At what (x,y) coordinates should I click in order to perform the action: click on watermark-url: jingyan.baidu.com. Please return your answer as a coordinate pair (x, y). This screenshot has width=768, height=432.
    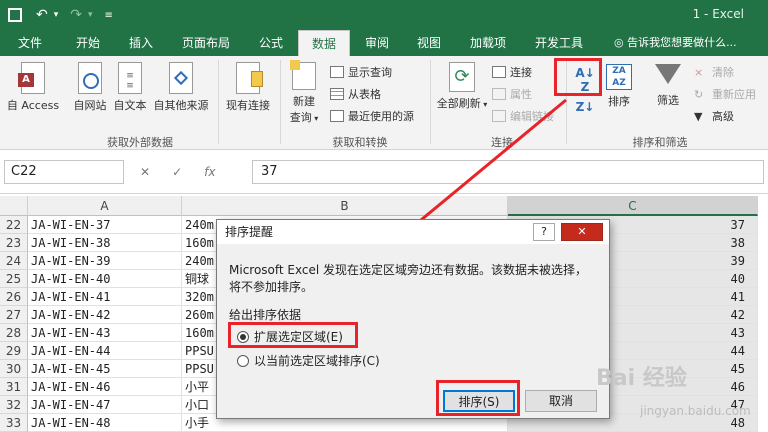
    Looking at the image, I should click on (695, 411).